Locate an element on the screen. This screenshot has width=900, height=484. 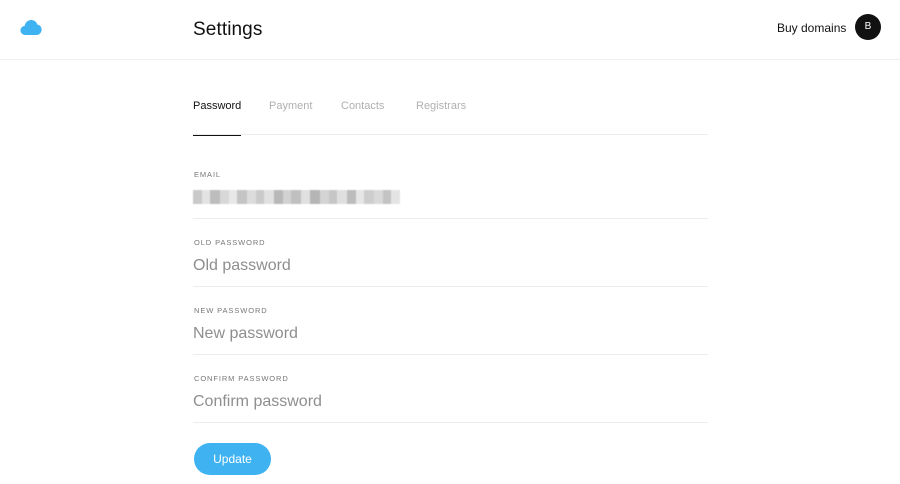
tab-registrars: Registrars is located at coordinates (441, 117).